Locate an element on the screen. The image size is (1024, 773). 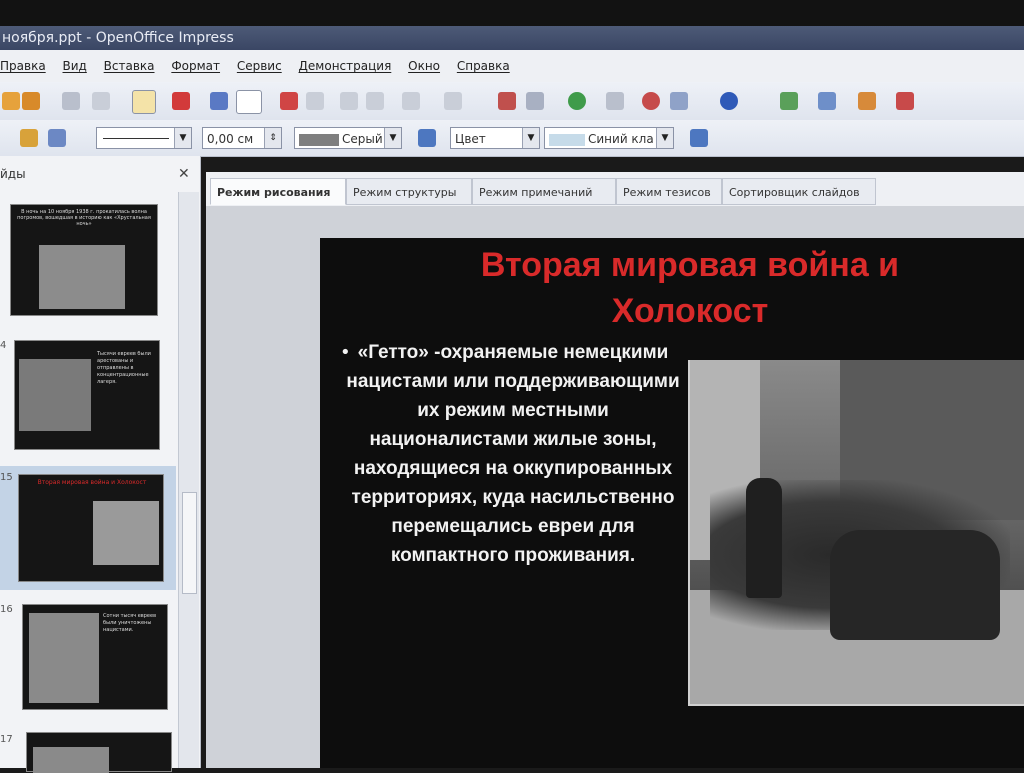
slides-scrollbar is located at coordinates (188, 480).